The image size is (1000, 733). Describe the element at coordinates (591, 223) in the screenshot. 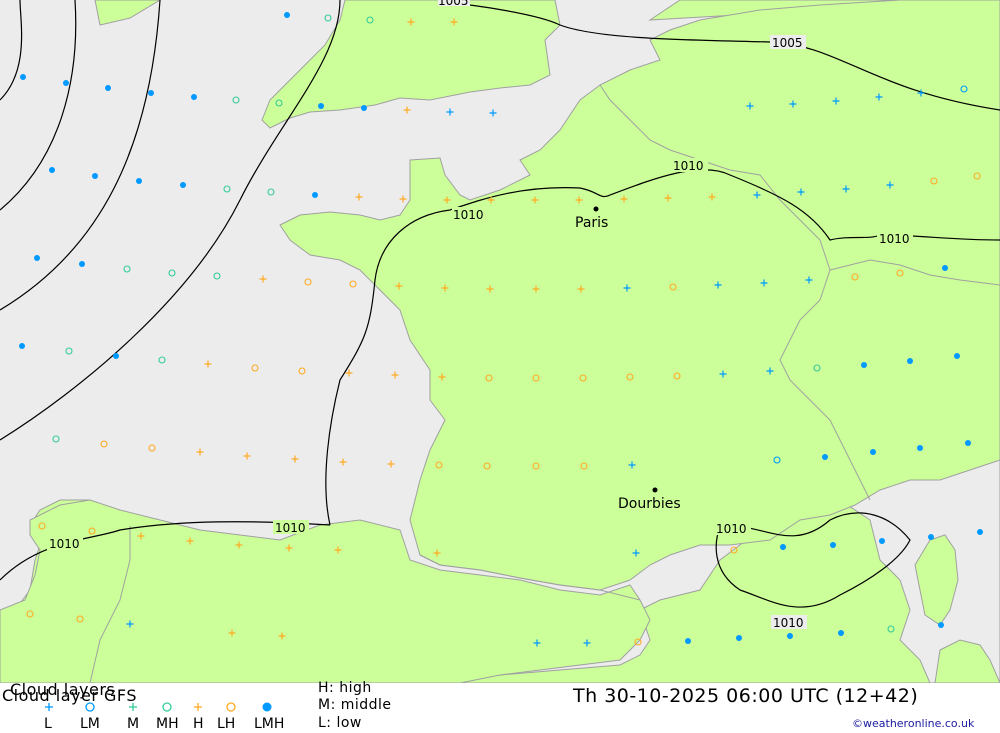

I see `city-label-paris: Paris` at that location.